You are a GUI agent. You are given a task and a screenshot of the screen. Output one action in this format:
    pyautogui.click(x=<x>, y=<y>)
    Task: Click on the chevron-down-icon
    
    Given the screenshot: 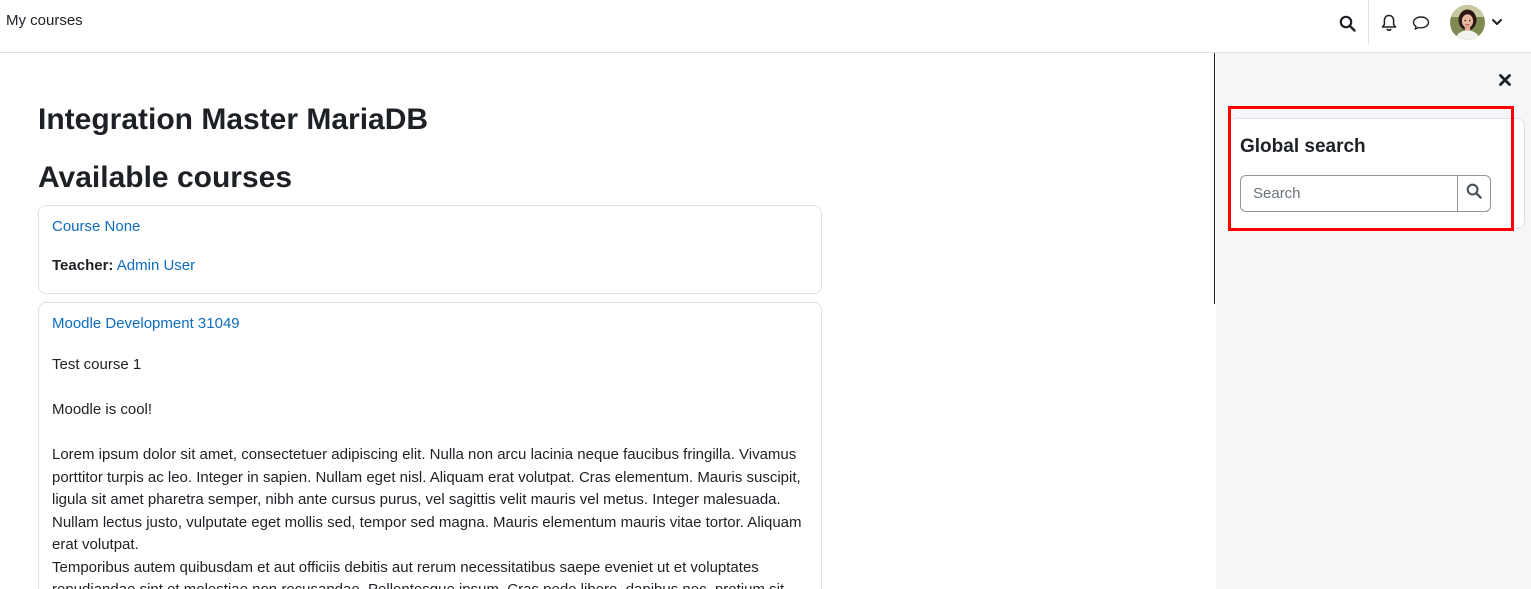 What is the action you would take?
    pyautogui.click(x=1497, y=22)
    